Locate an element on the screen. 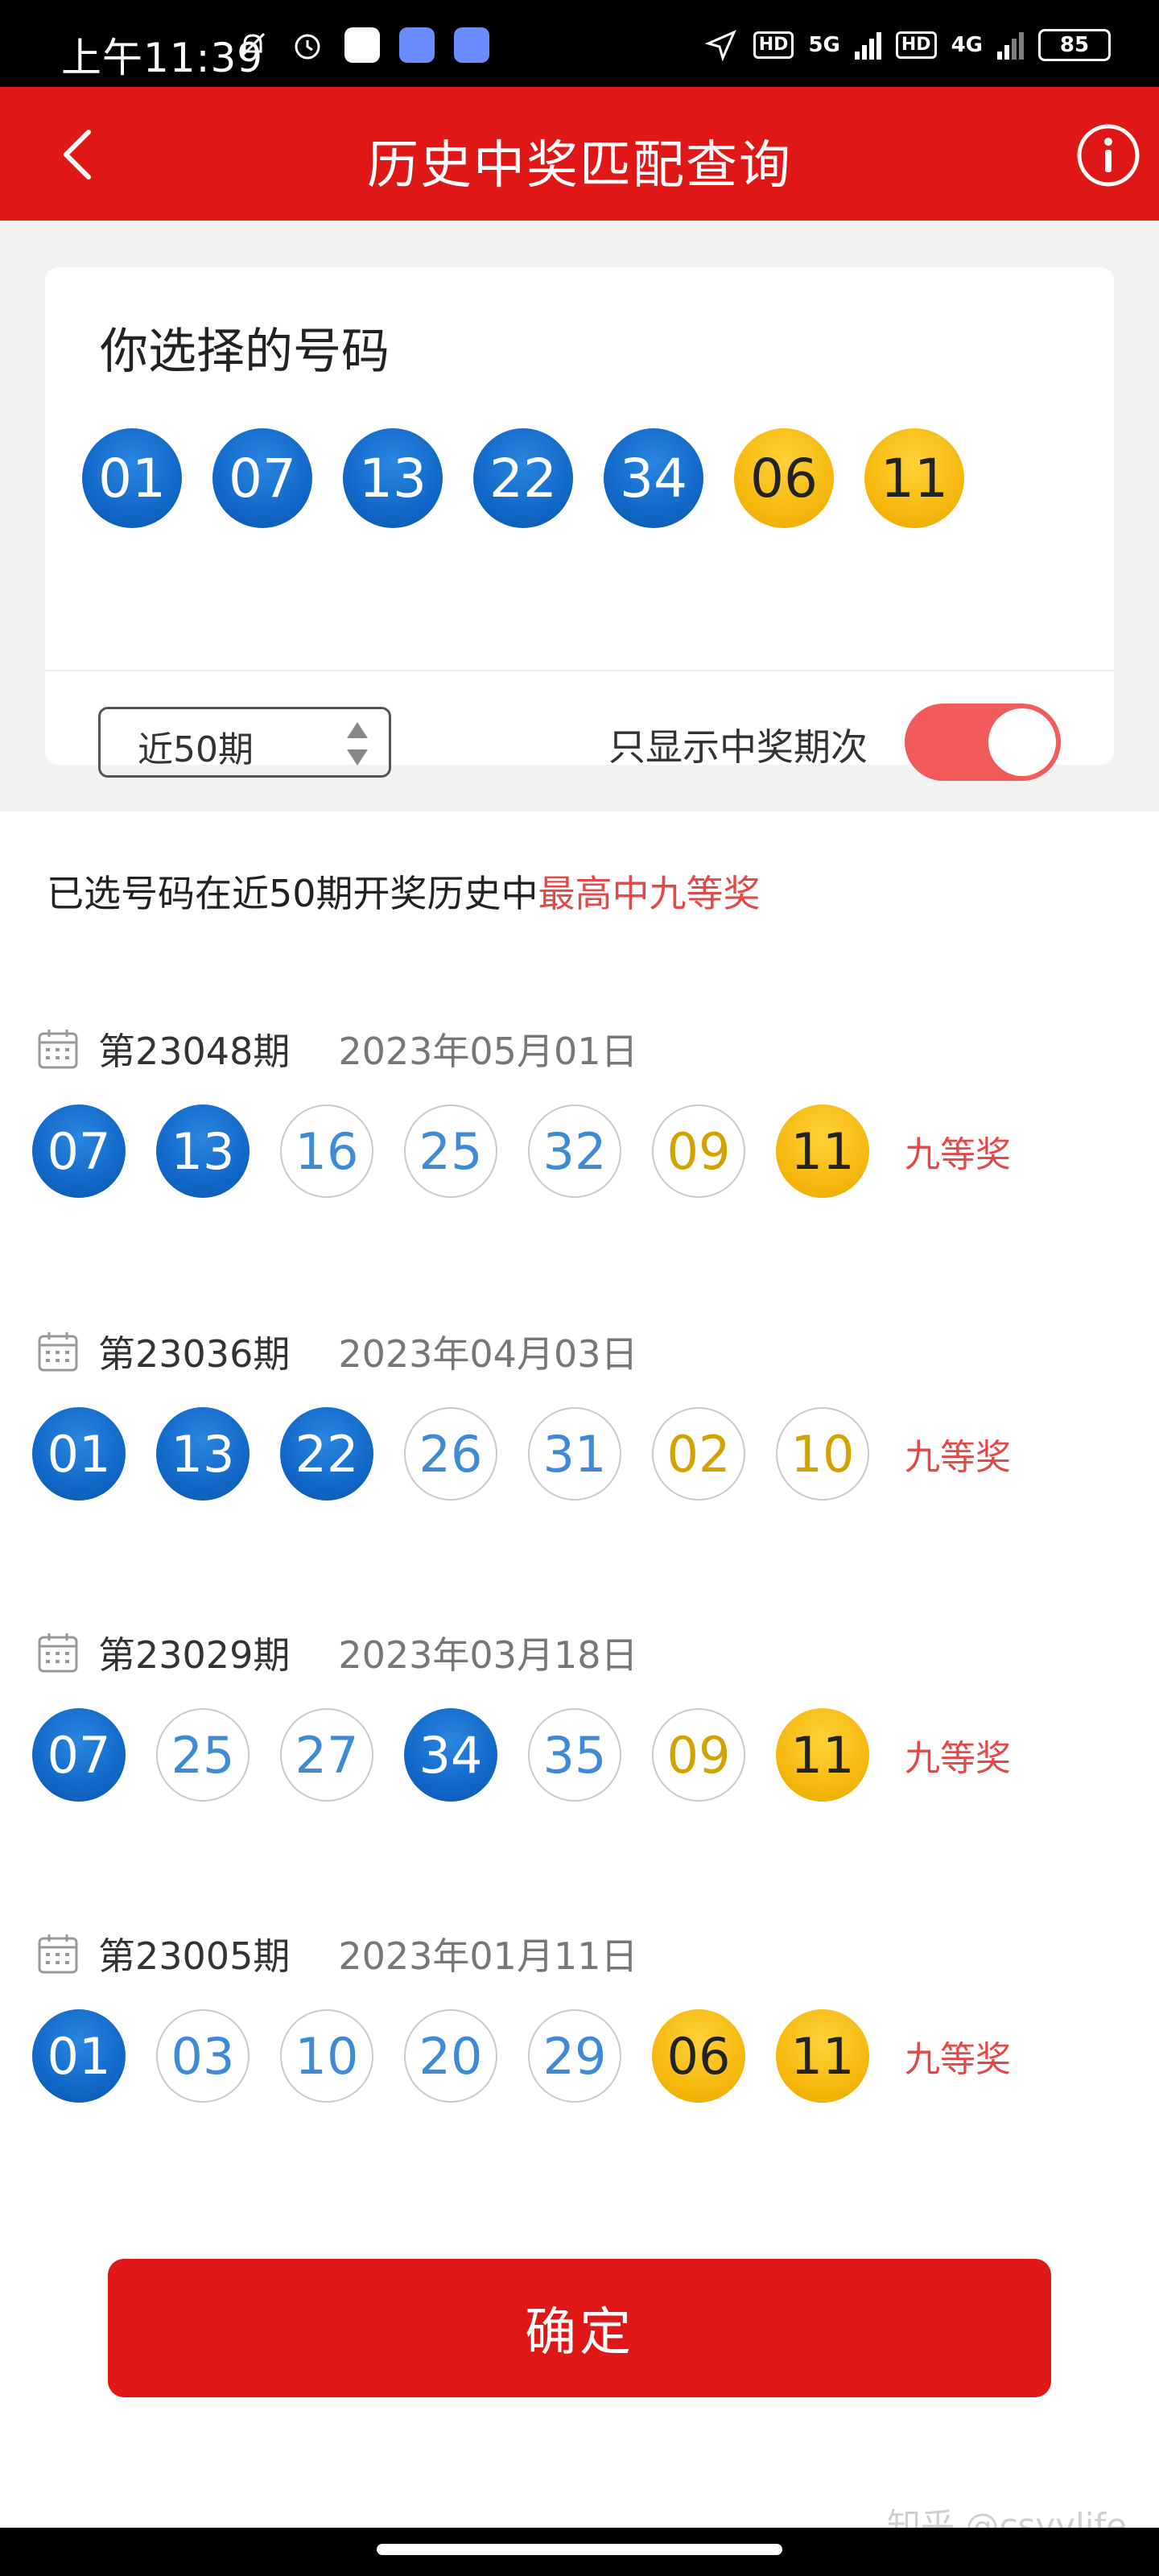 The image size is (1159, 2576). hd-badge: HD is located at coordinates (773, 45).